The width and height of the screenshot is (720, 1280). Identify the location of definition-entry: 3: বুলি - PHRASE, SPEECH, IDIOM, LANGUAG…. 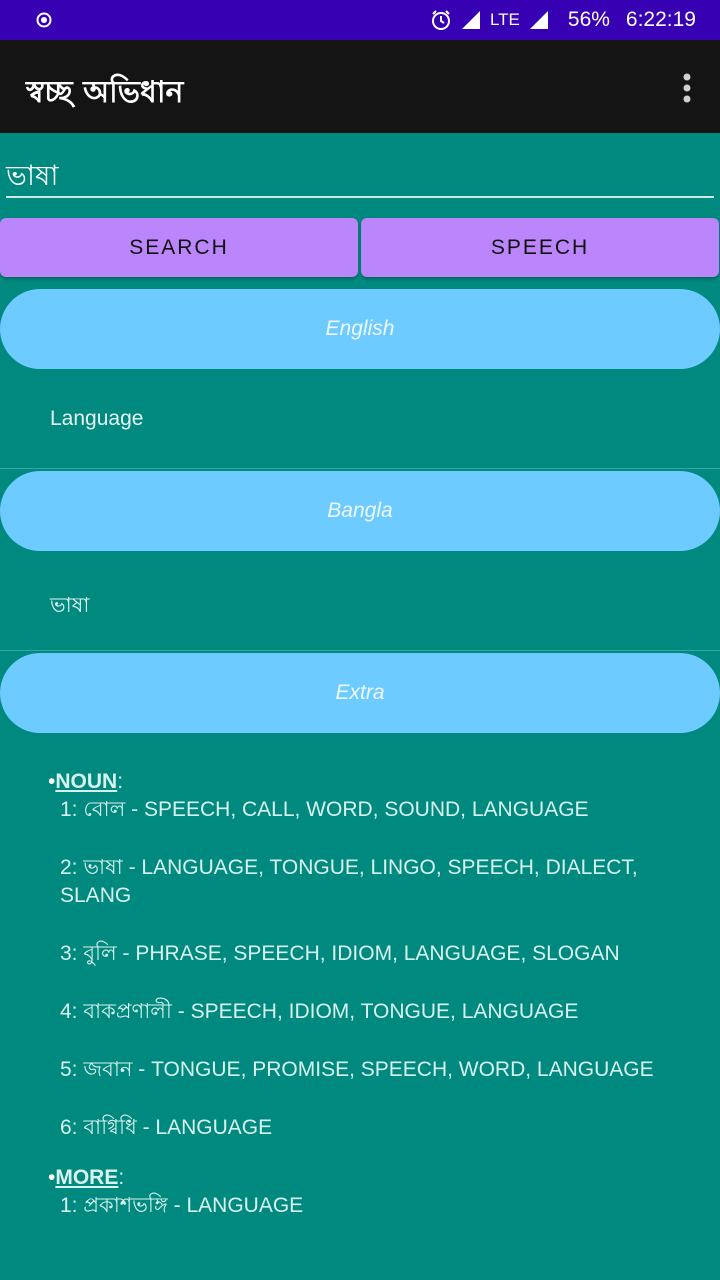
(340, 953).